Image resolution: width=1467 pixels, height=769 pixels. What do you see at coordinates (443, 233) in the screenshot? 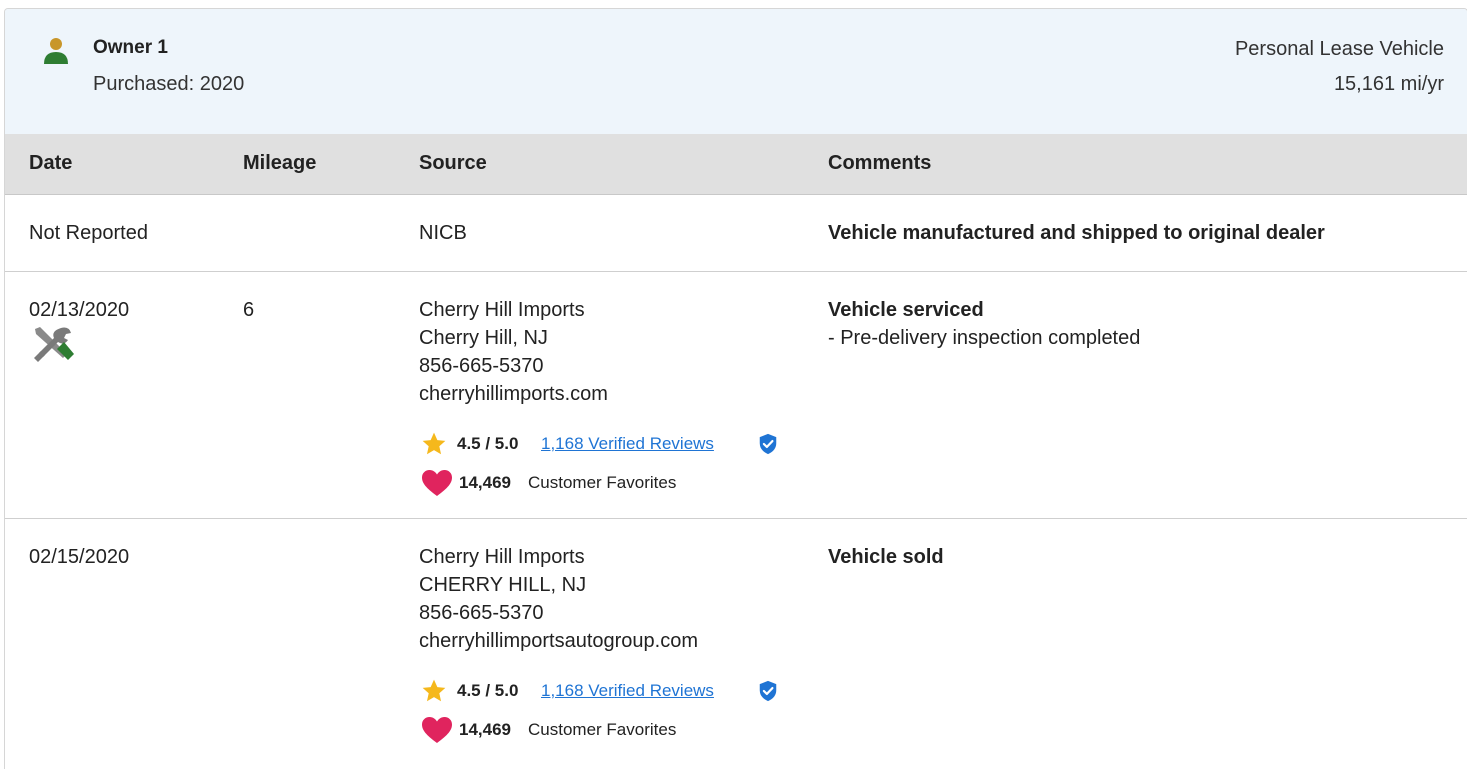
I see `row-source-name: NICB` at bounding box center [443, 233].